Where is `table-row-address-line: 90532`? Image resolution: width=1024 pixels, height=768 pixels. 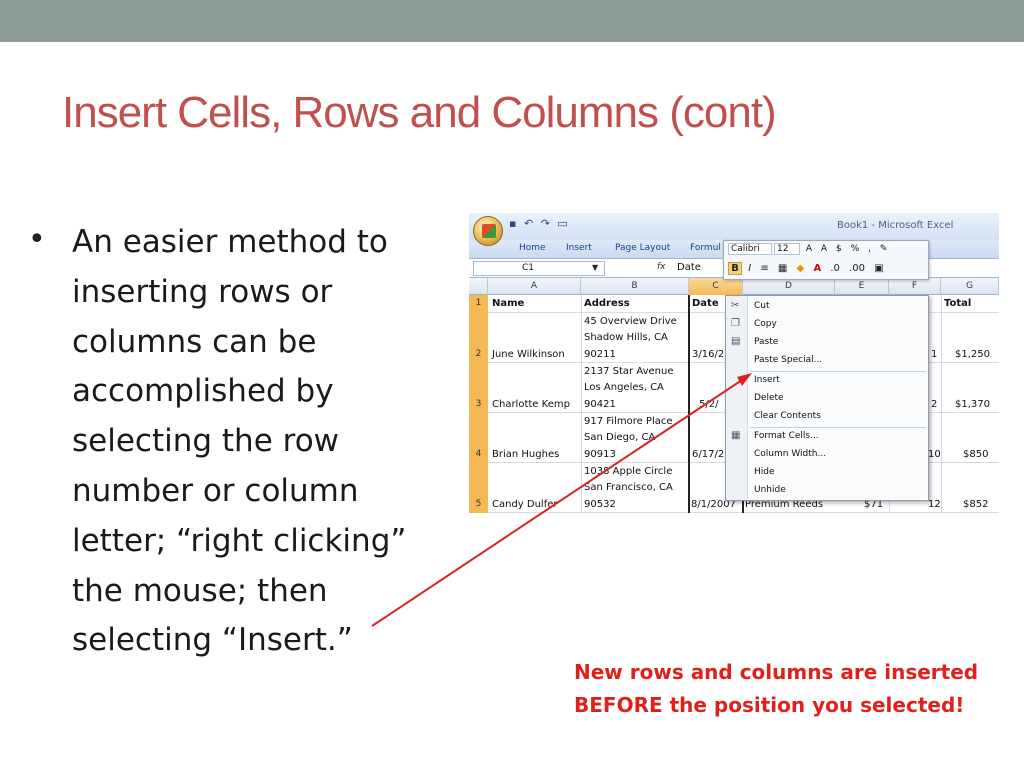 table-row-address-line: 90532 is located at coordinates (600, 504).